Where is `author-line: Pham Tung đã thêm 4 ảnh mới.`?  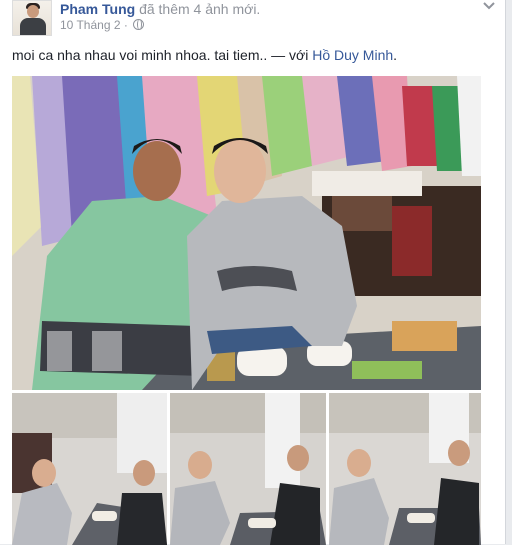 author-line: Pham Tung đã thêm 4 ảnh mới. is located at coordinates (160, 9).